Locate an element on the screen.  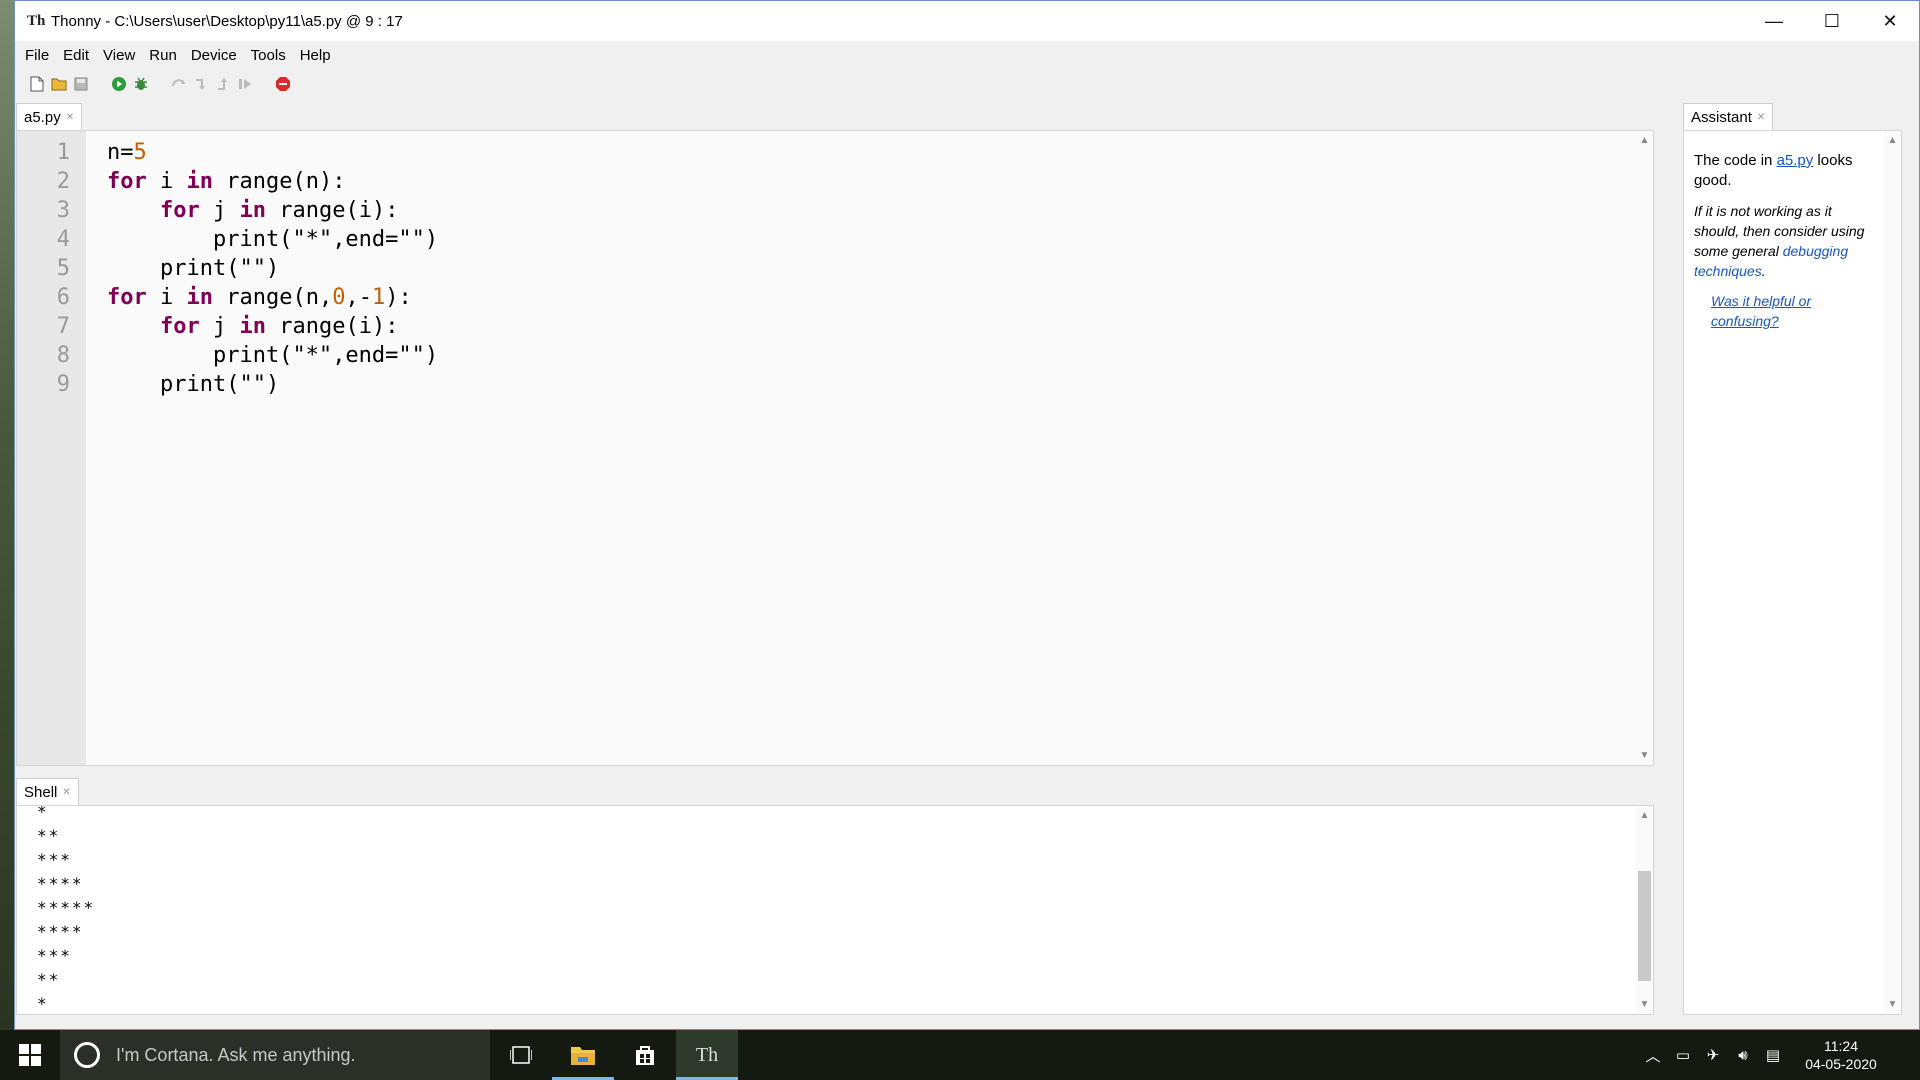
shell-scrollbar: ▲ ▼ is located at coordinates (1644, 910).